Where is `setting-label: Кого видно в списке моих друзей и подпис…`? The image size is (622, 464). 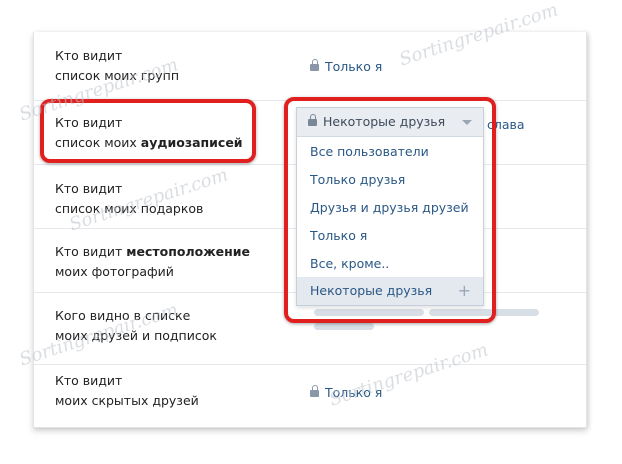
setting-label: Кого видно в списке моих друзей и подпис… is located at coordinates (136, 325).